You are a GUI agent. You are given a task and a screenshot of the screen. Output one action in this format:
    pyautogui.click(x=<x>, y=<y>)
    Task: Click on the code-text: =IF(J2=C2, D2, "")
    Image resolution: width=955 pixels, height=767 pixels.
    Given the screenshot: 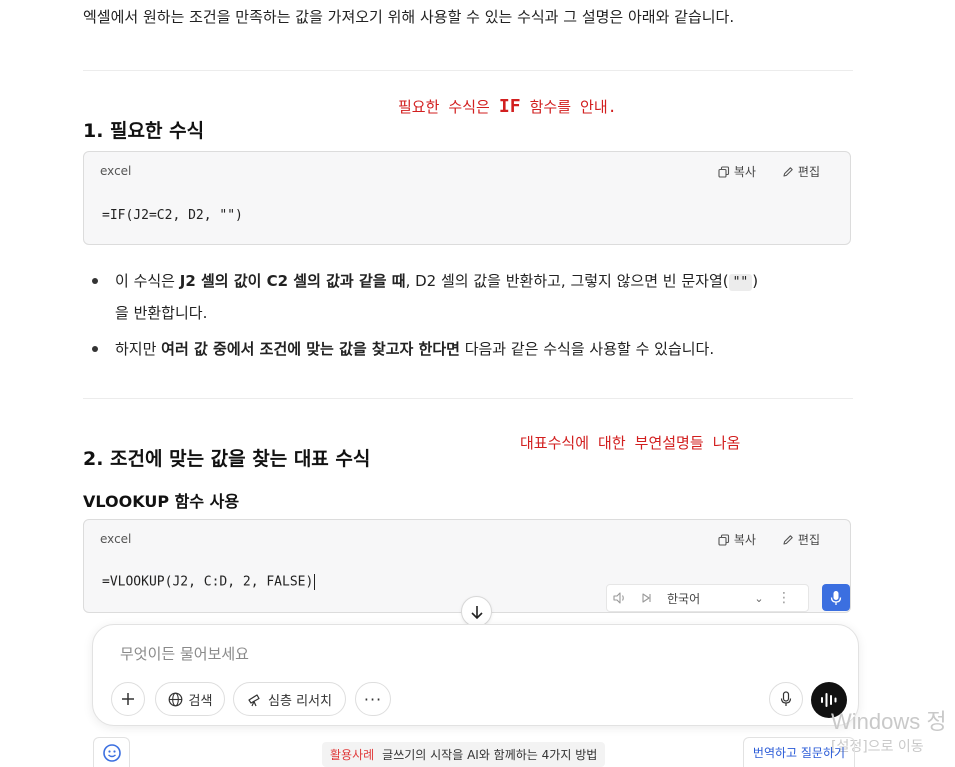 What is the action you would take?
    pyautogui.click(x=172, y=215)
    